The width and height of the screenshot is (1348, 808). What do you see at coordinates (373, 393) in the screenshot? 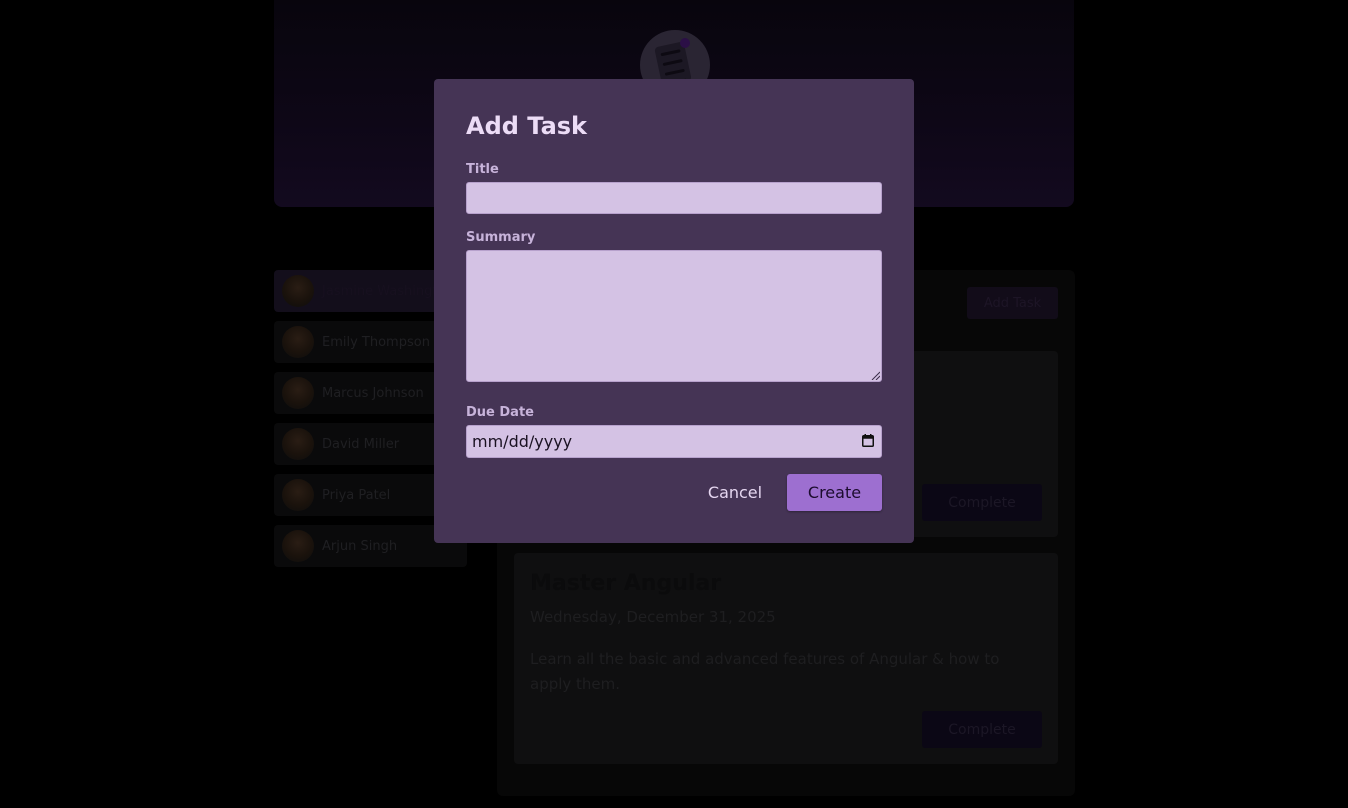
I see `user-name: Marcus Johnson` at bounding box center [373, 393].